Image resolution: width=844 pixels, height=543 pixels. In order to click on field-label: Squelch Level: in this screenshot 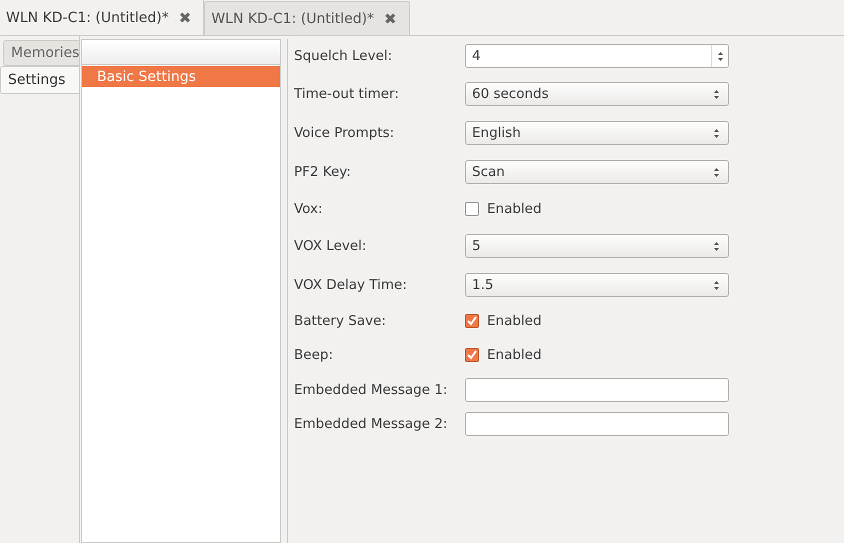, I will do `click(344, 56)`.